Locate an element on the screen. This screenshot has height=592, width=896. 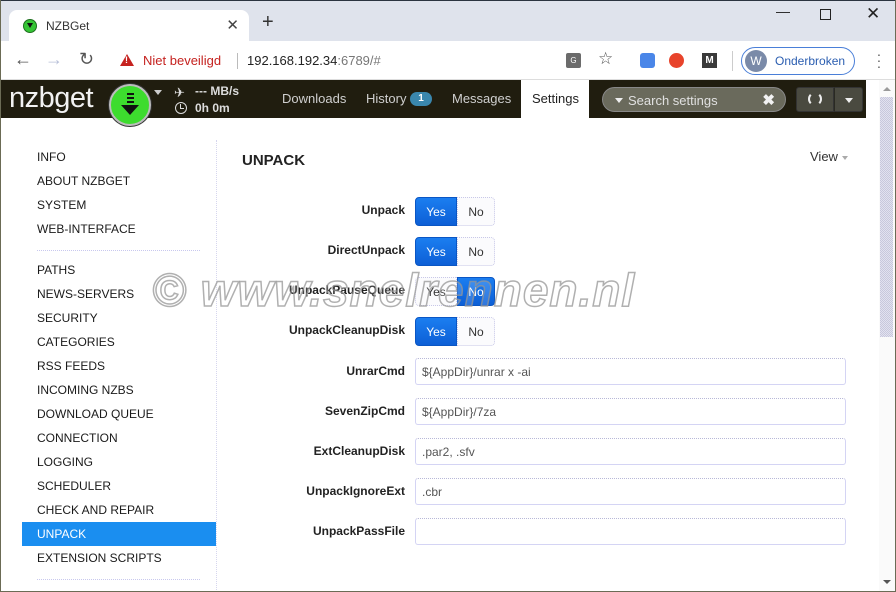
browser-titlebar: NZBGet ✕ + — ✕ is located at coordinates (448, 21).